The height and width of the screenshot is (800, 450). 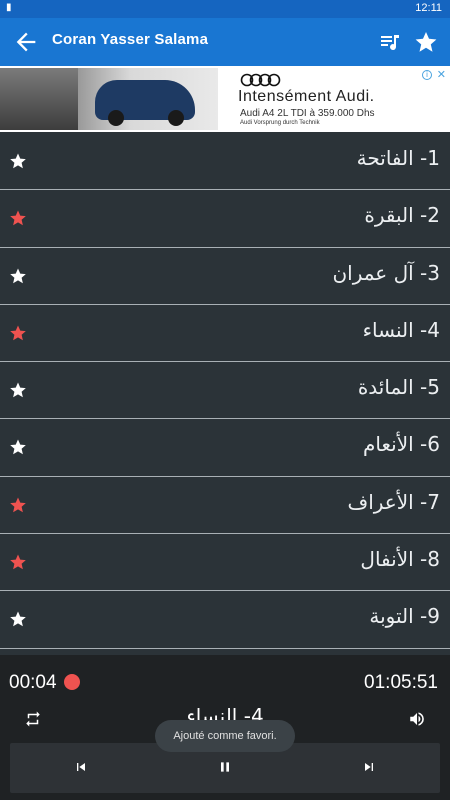 I want to click on arrow-back-icon, so click(x=26, y=42).